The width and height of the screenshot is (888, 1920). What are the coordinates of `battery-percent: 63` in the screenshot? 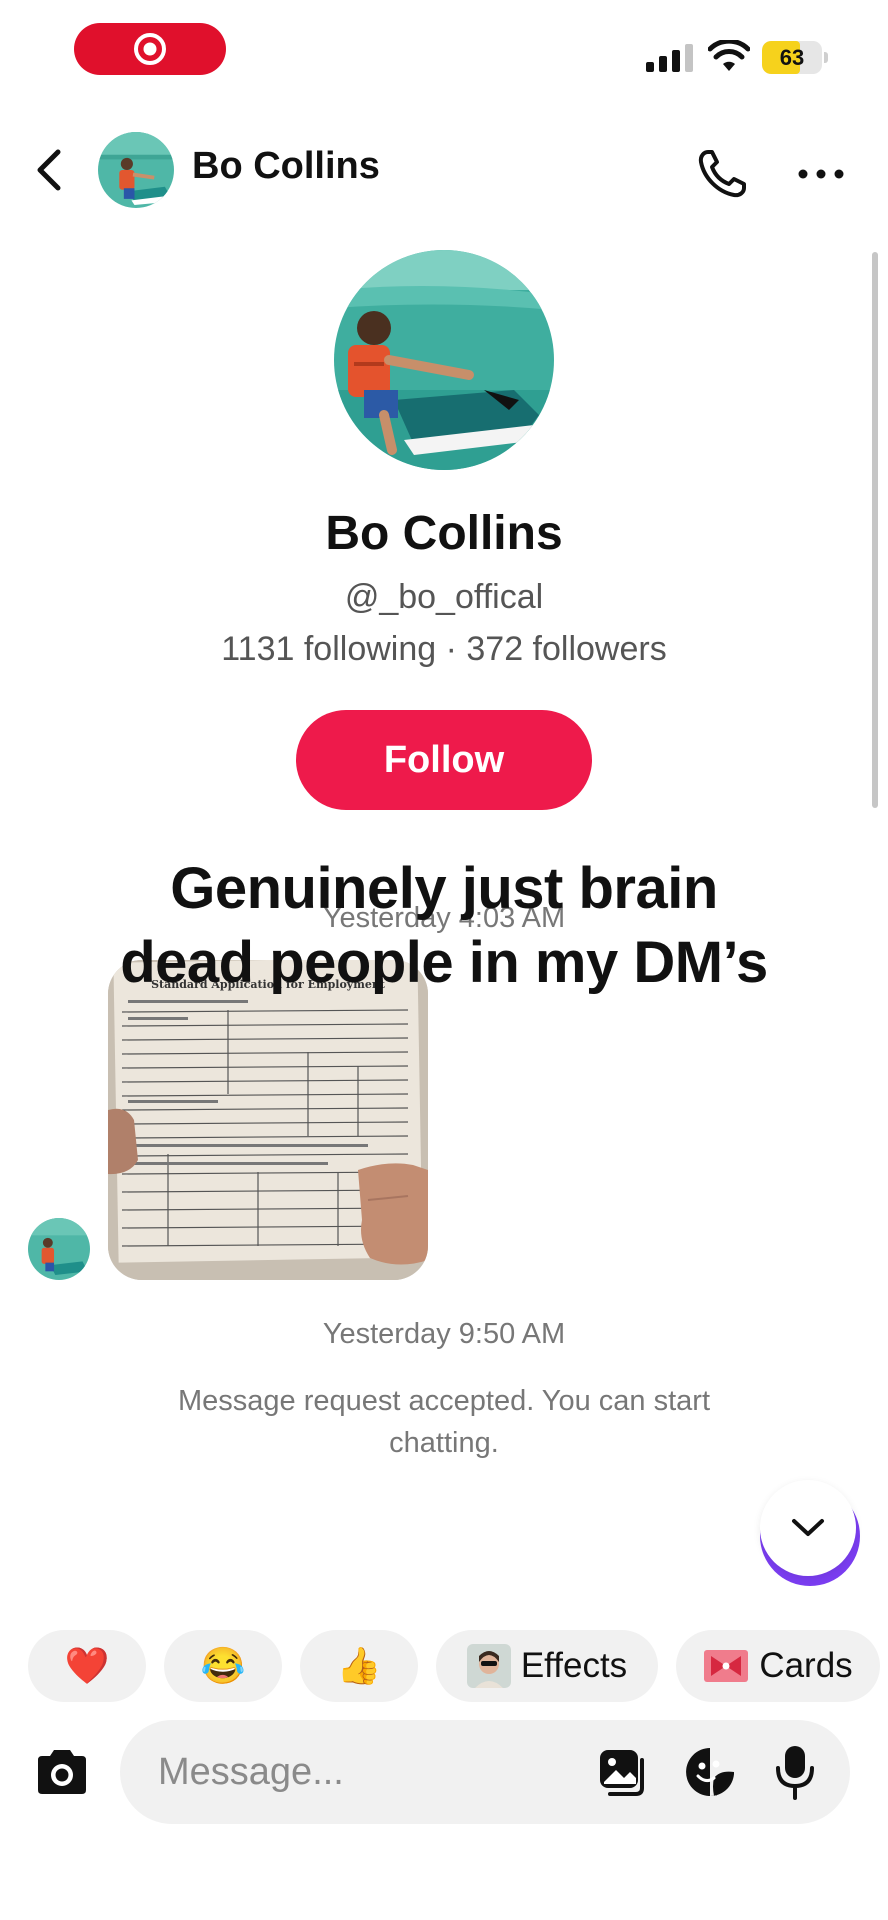 It's located at (792, 57).